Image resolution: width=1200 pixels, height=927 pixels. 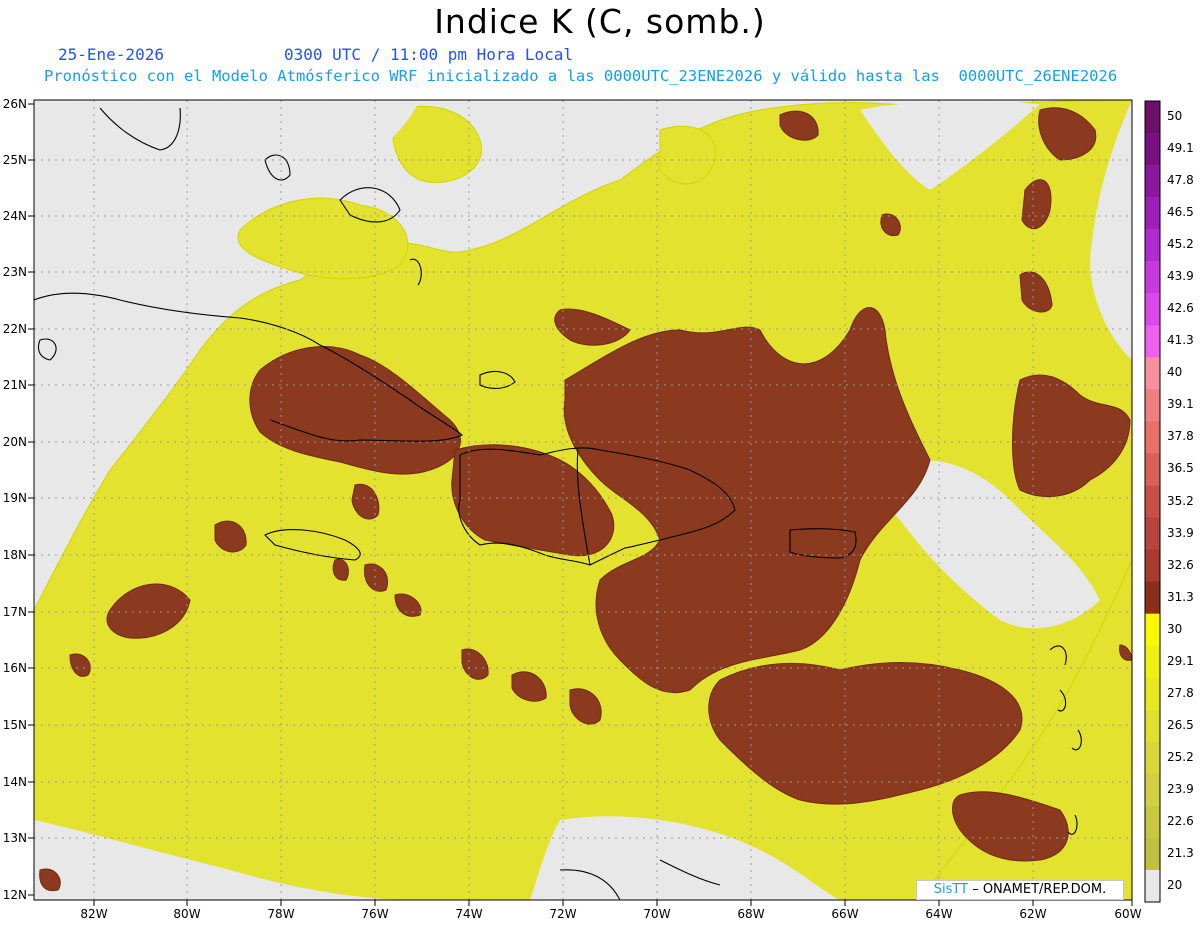 I want to click on forecast-date: 25-Ene-2026, so click(x=111, y=54).